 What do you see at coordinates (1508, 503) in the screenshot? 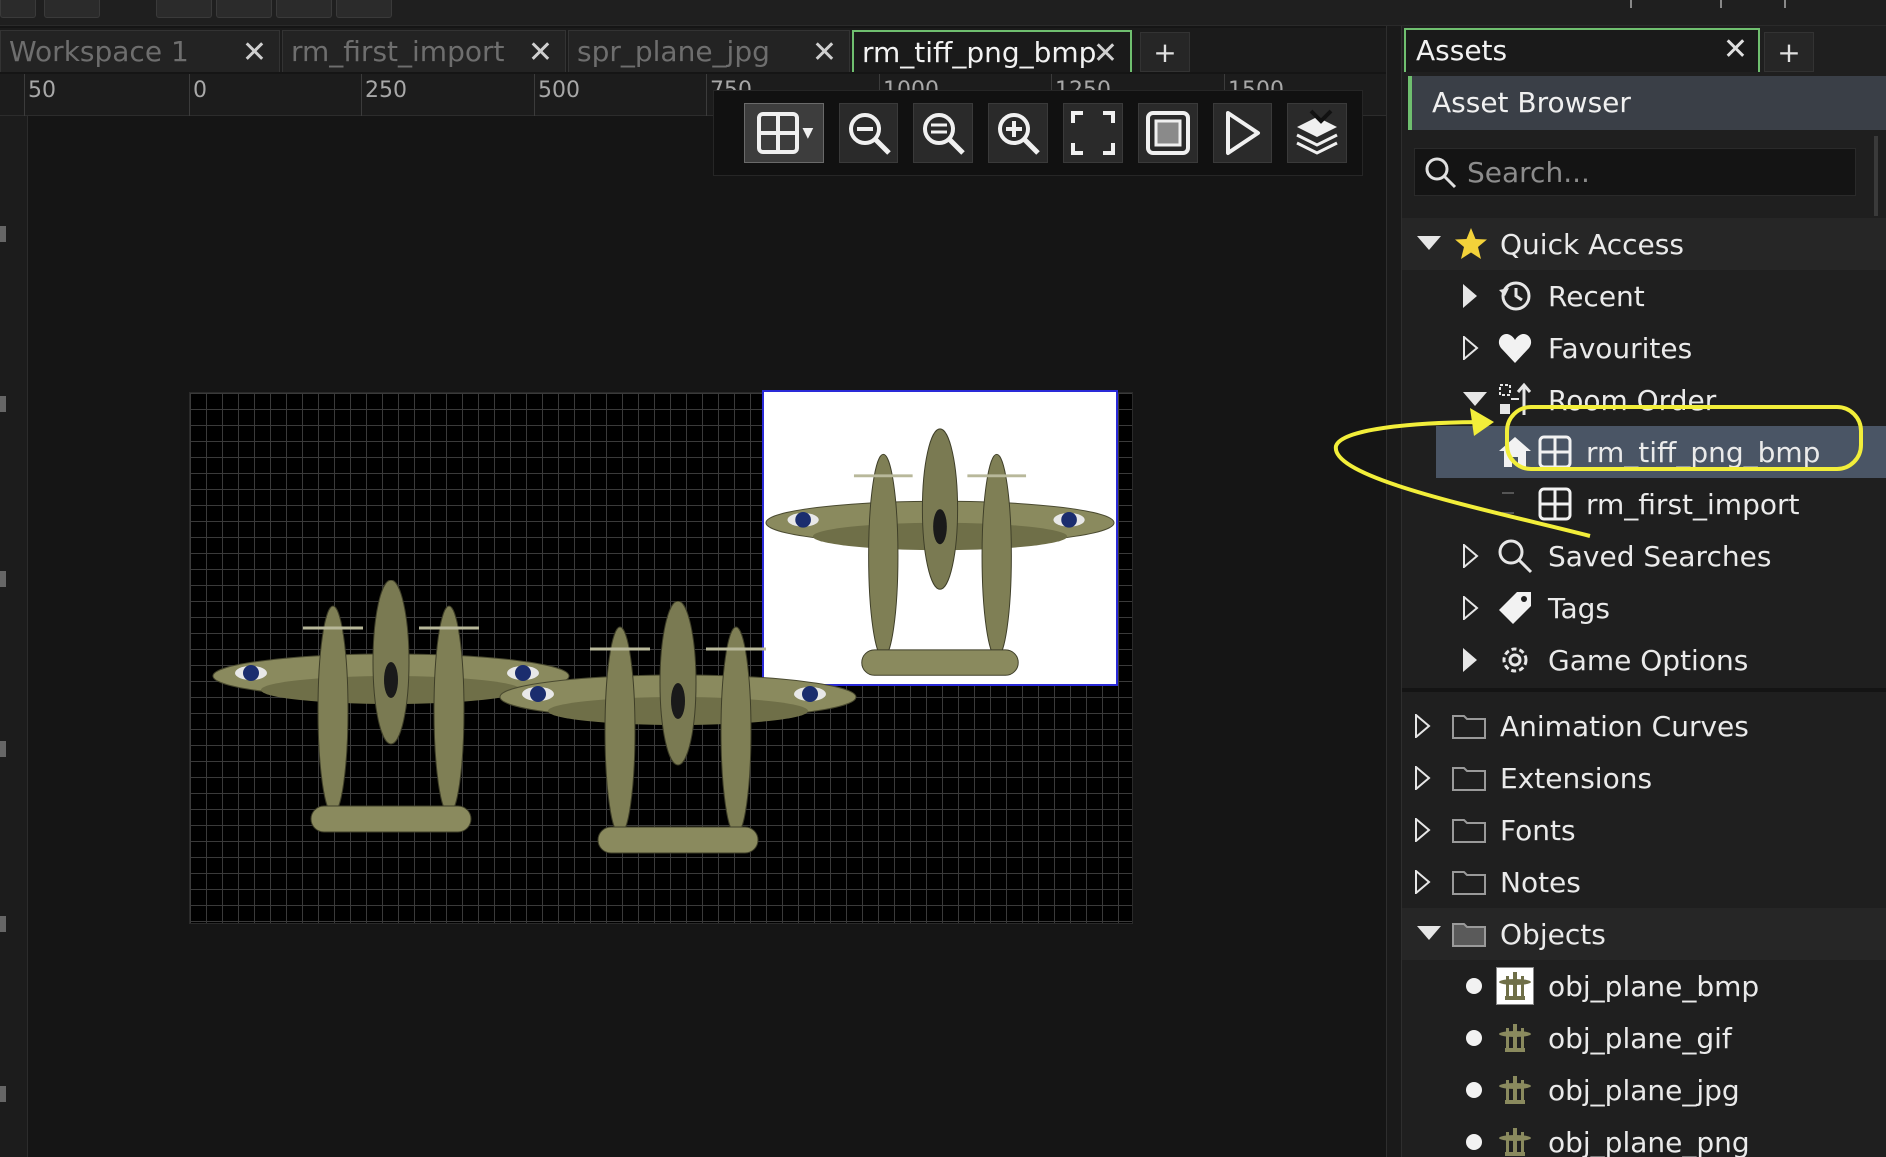
I see `drag-handle-icon` at bounding box center [1508, 503].